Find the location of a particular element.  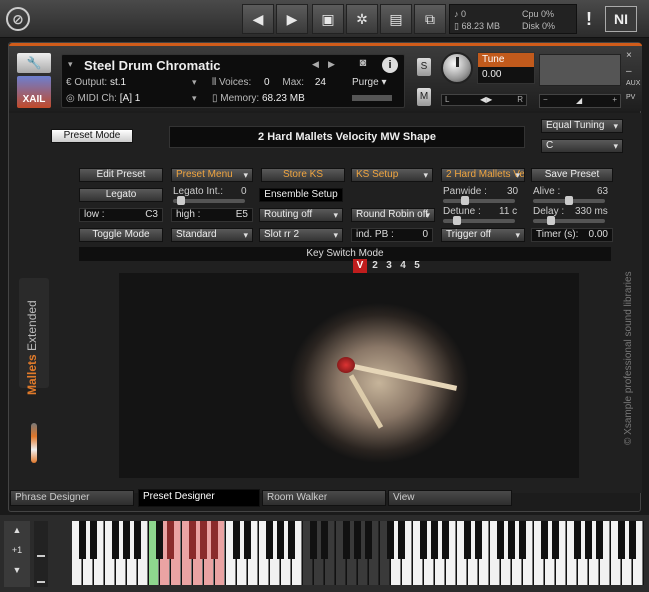

midi-dropdown-icon: ▾ is located at coordinates (194, 98).